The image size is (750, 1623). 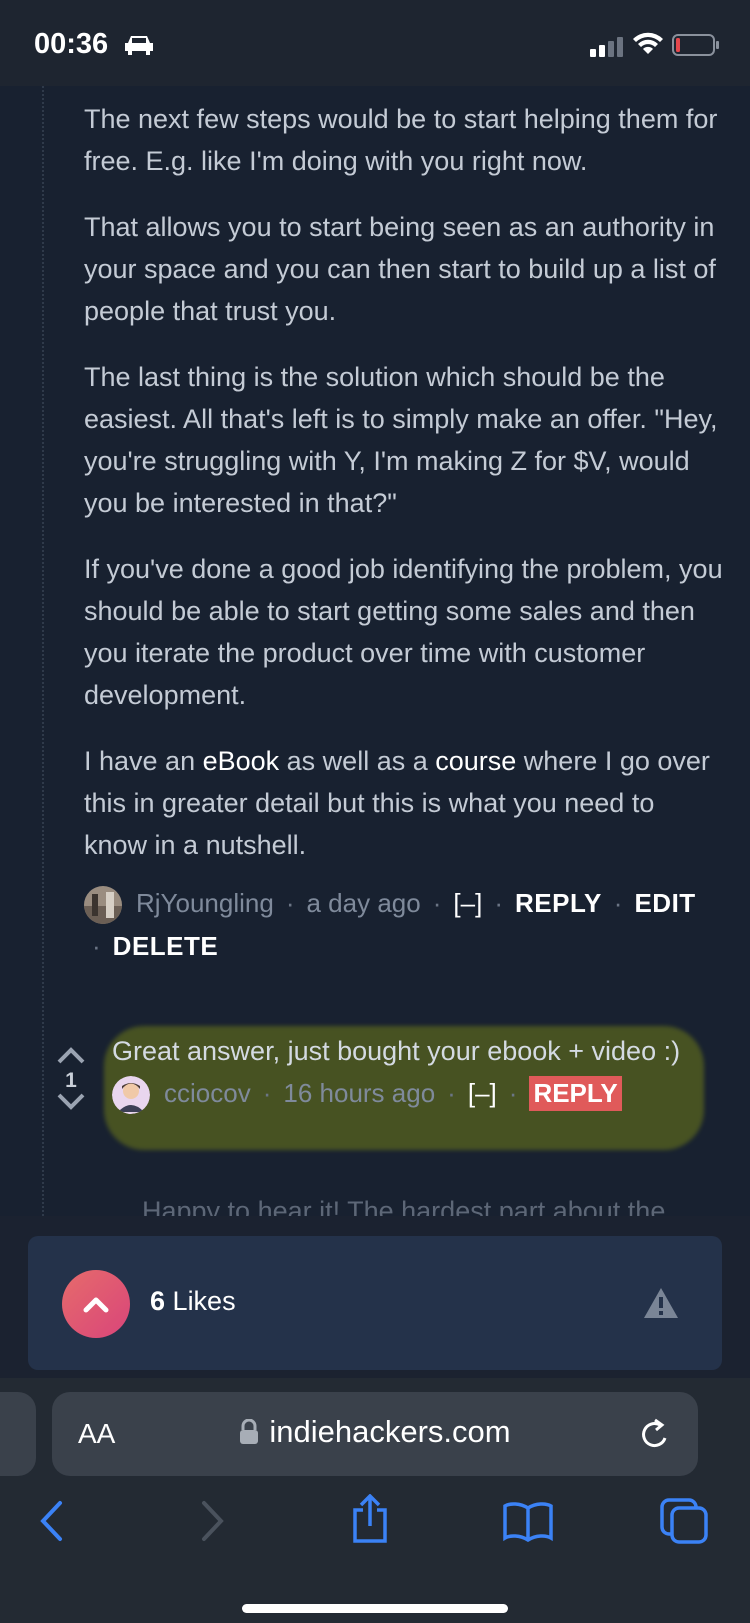 What do you see at coordinates (71, 1055) in the screenshot?
I see `upvote-icon` at bounding box center [71, 1055].